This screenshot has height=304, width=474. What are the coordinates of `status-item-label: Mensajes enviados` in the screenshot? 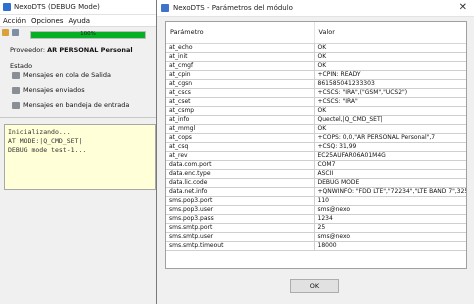 It's located at (54, 90).